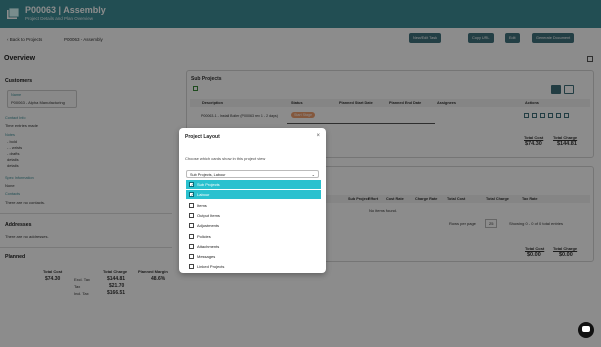  Describe the element at coordinates (253, 184) in the screenshot. I see `option-item: ✓ Sub Projects` at that location.